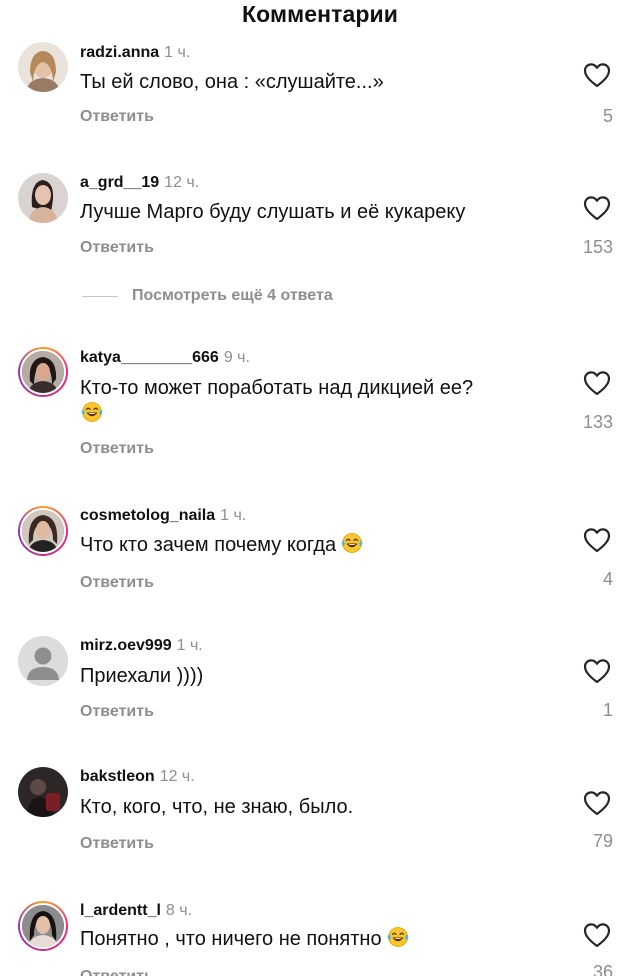  I want to click on timestamp: 8 ч., so click(179, 910).